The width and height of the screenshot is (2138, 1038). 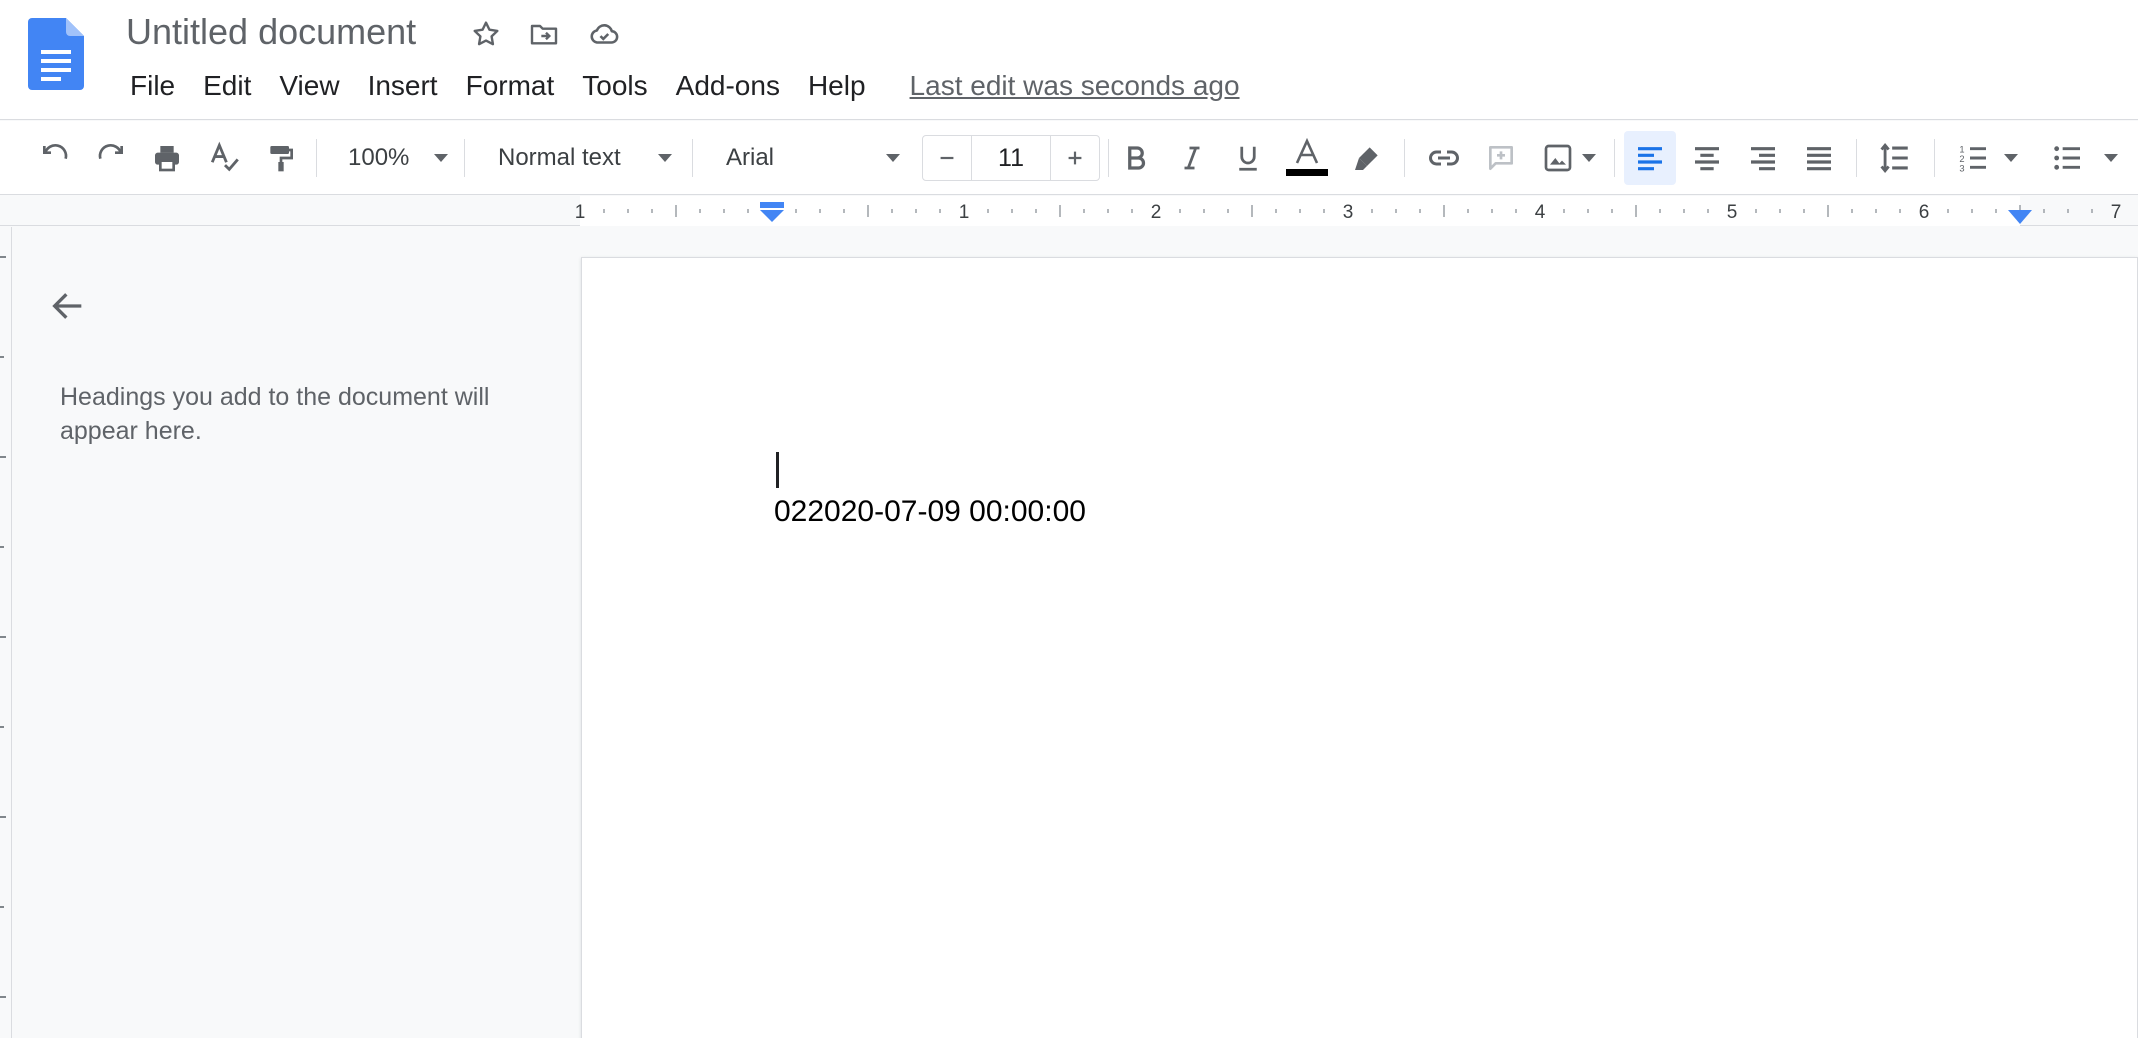 I want to click on align-right-icon, so click(x=1763, y=158).